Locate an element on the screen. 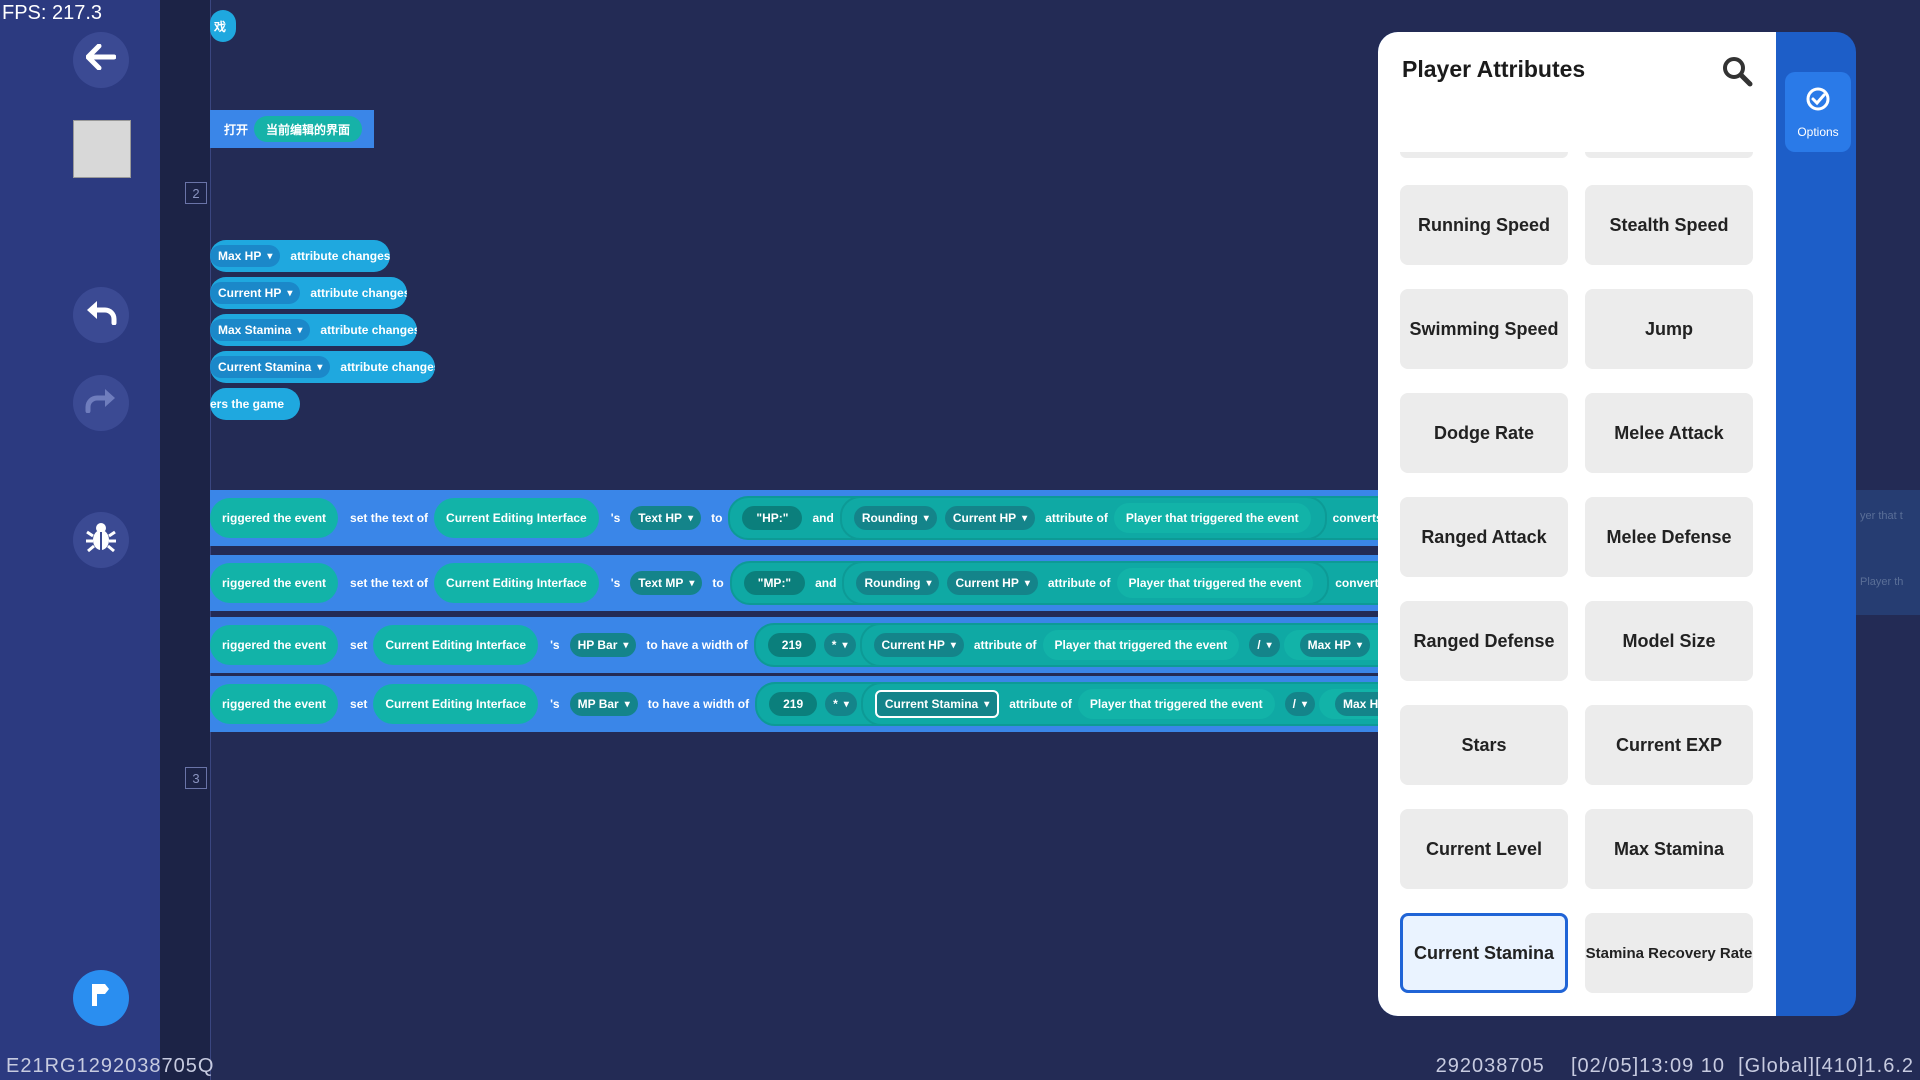  attribute-stars: Stars is located at coordinates (1484, 745).